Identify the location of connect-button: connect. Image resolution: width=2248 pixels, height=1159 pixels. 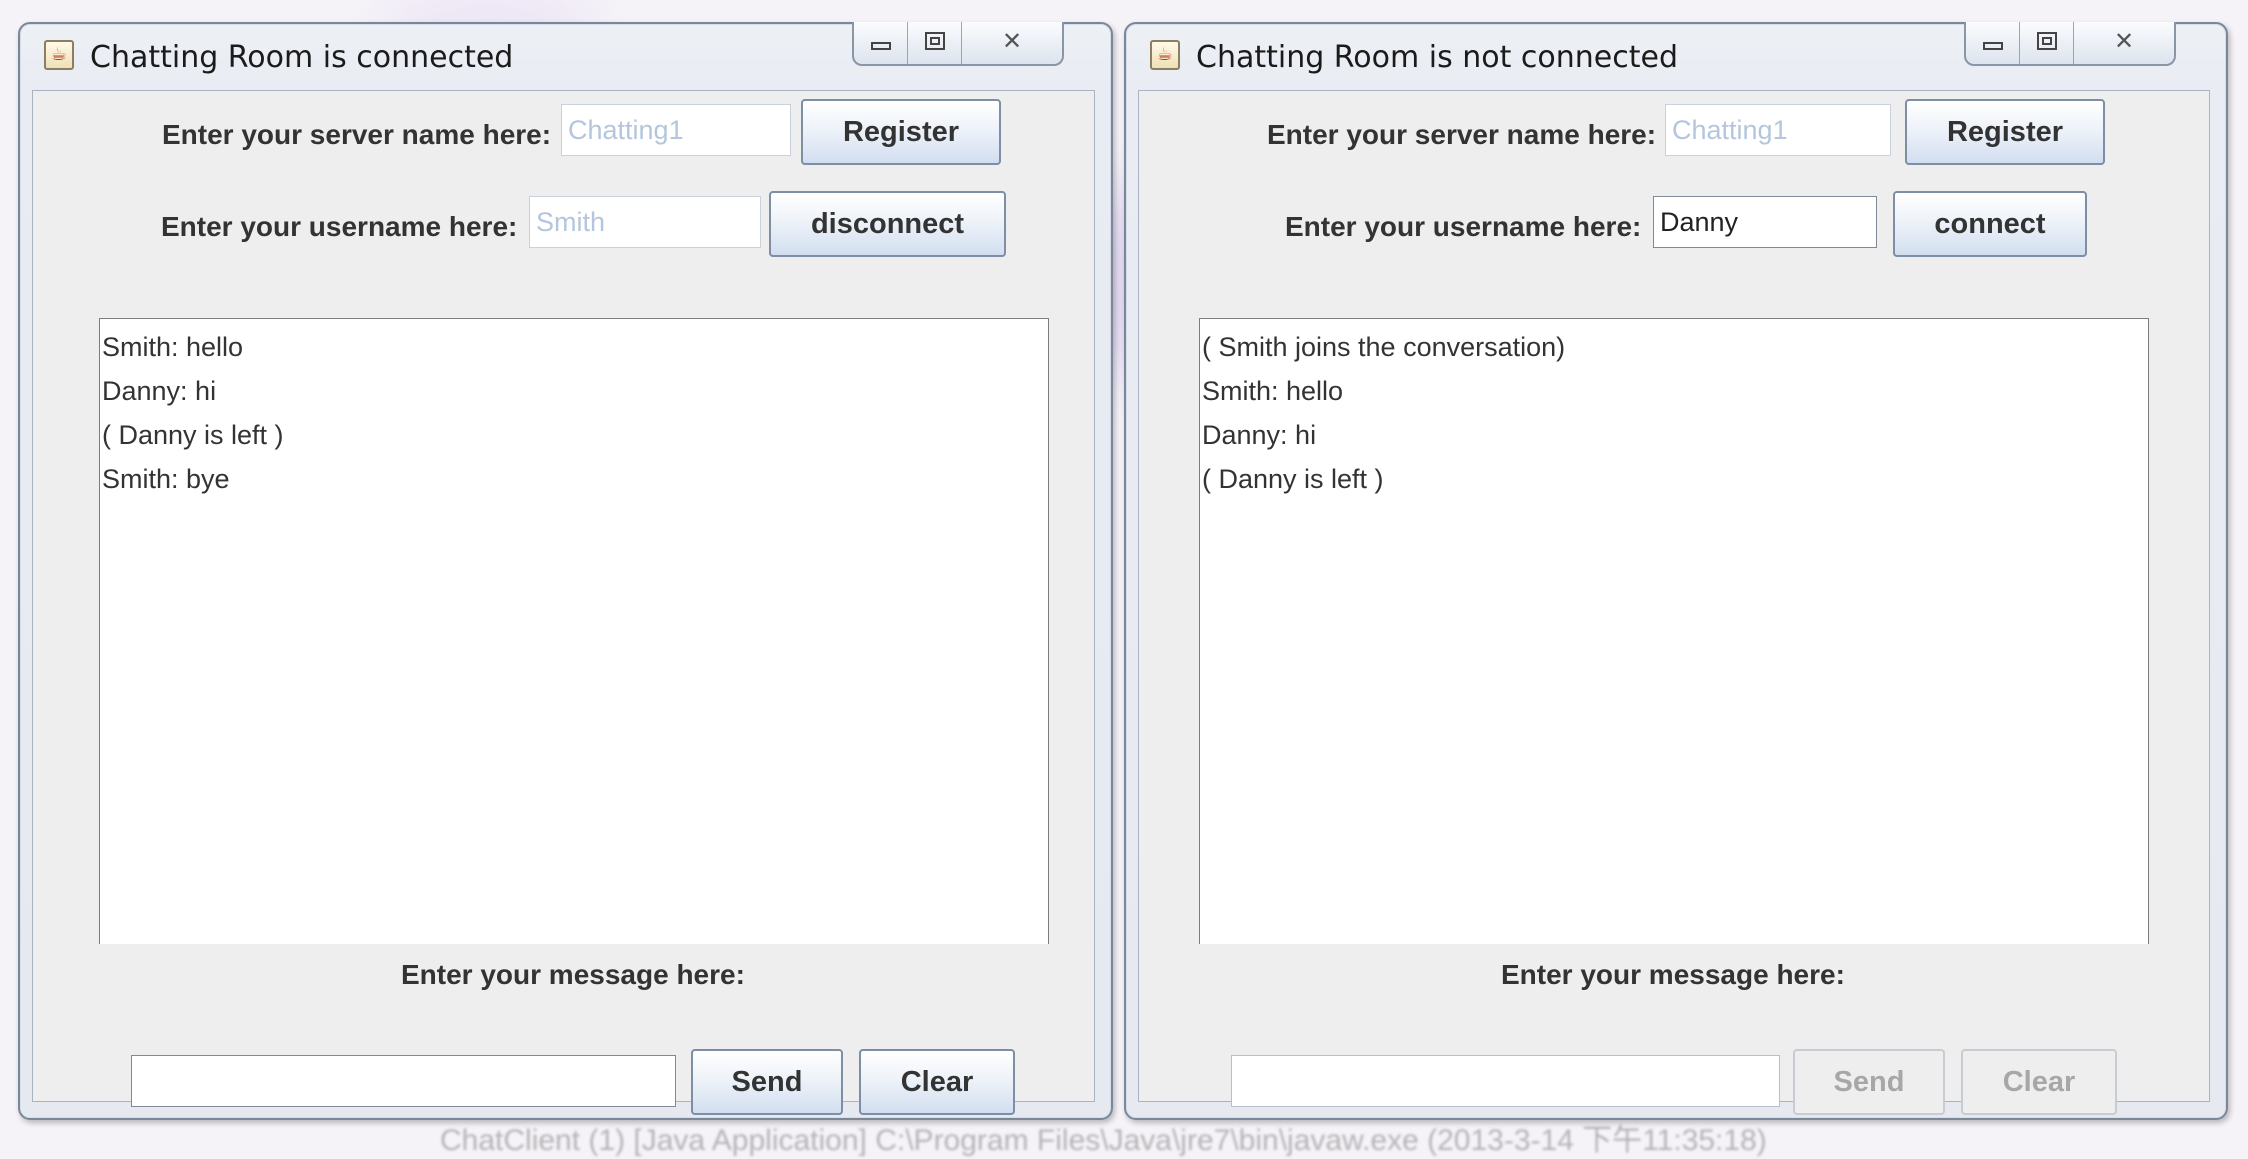
(1990, 224).